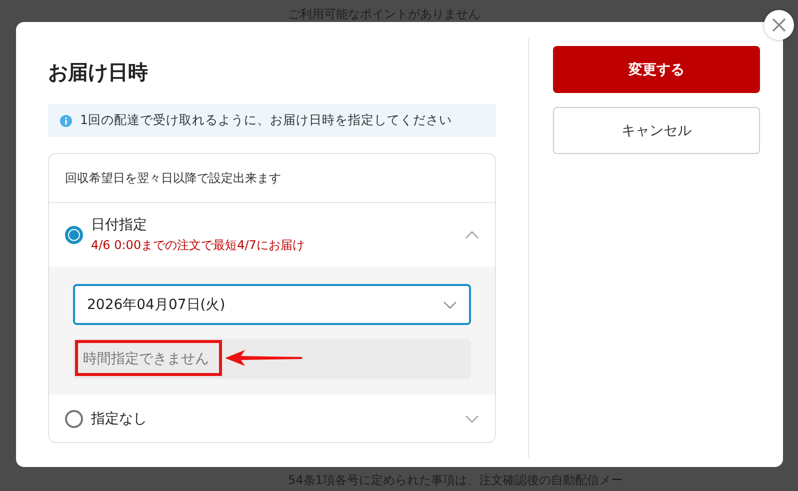 This screenshot has height=491, width=798. What do you see at coordinates (66, 120) in the screenshot?
I see `info-icon` at bounding box center [66, 120].